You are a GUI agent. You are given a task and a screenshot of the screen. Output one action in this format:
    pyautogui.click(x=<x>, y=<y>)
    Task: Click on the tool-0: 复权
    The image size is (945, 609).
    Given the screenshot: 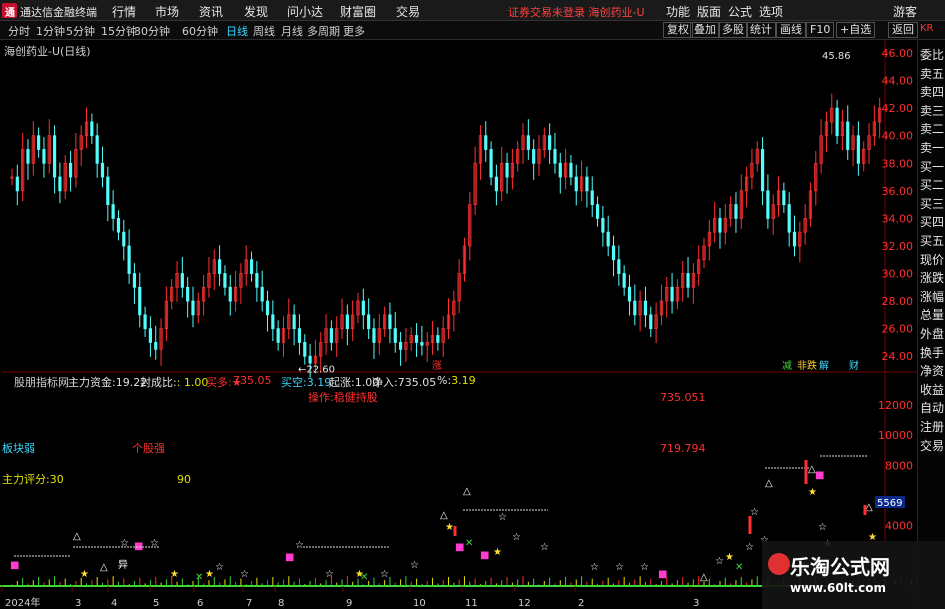 What is the action you would take?
    pyautogui.click(x=678, y=30)
    